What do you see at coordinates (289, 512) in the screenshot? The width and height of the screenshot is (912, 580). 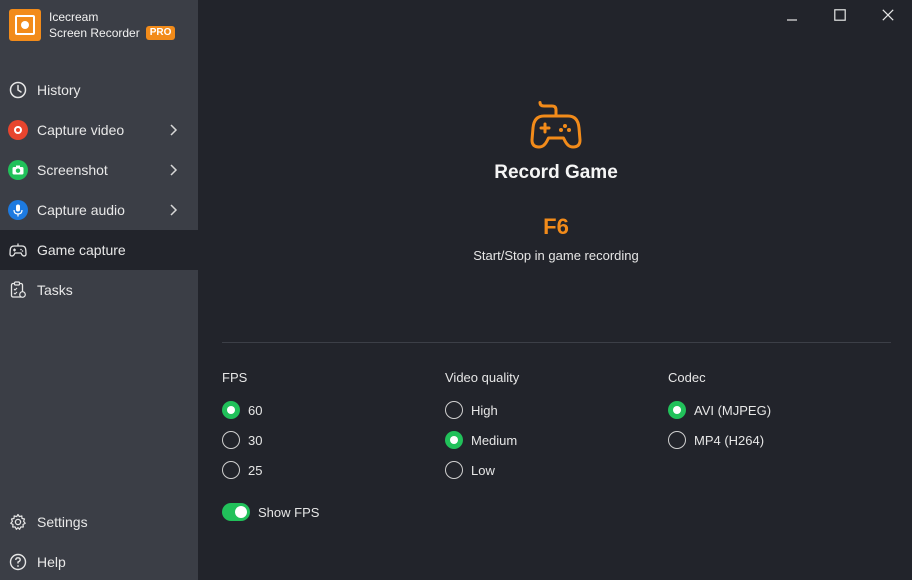 I see `show-fps-label: Show FPS` at bounding box center [289, 512].